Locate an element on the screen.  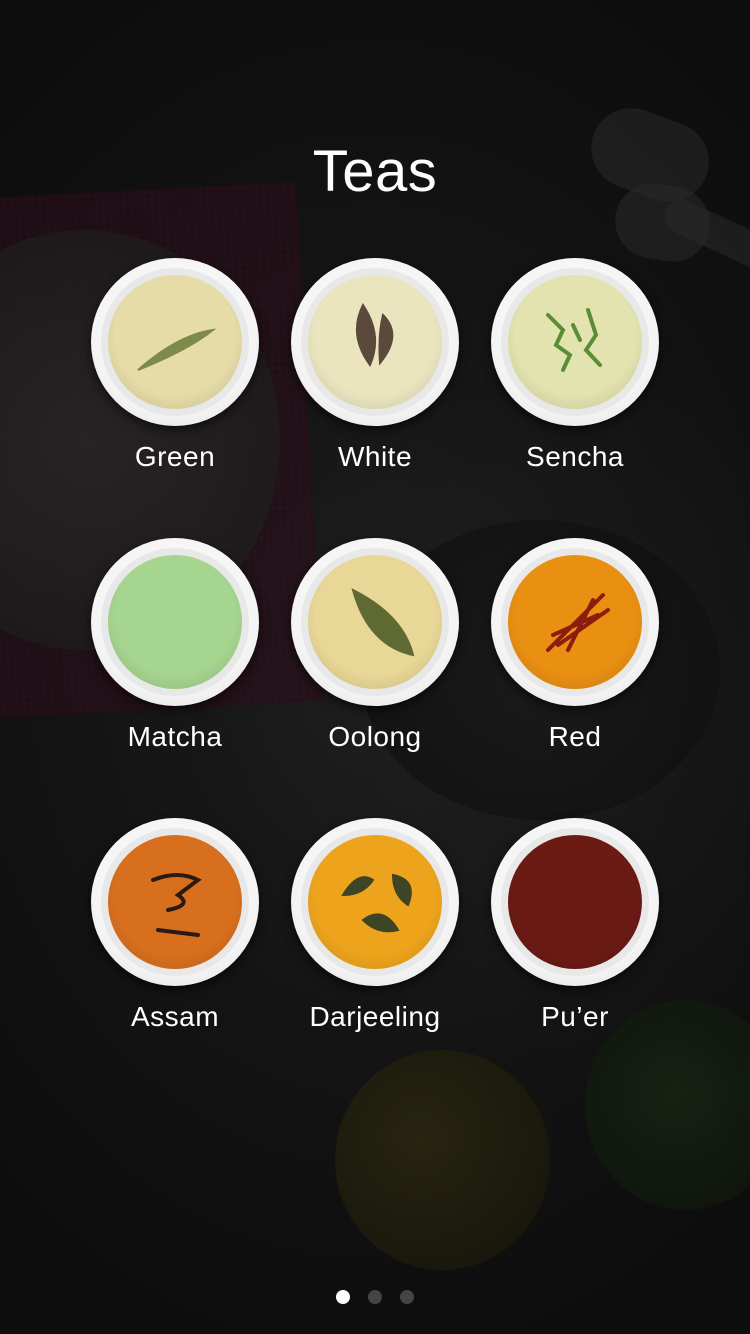
page-title: Teas is located at coordinates (375, 171).